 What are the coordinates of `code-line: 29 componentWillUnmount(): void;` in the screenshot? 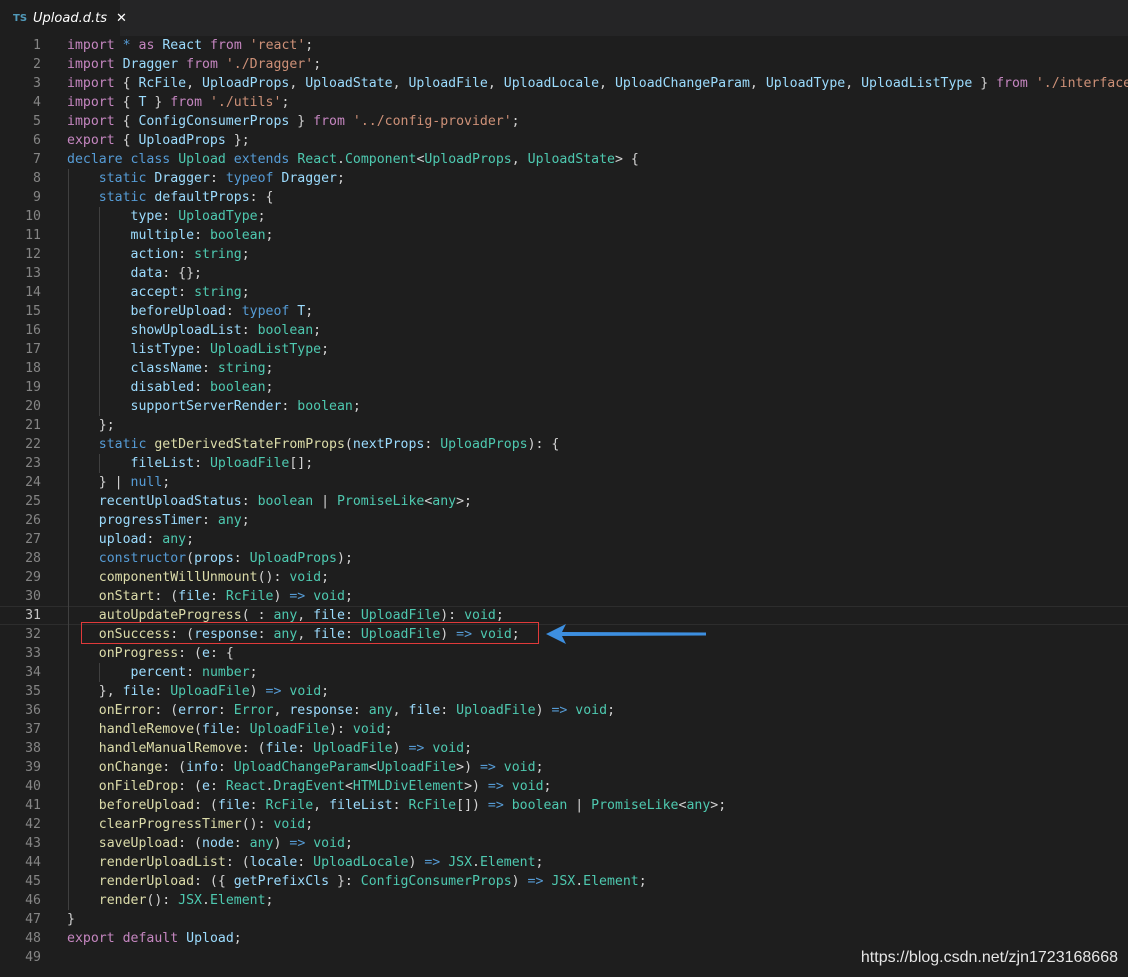 It's located at (564, 577).